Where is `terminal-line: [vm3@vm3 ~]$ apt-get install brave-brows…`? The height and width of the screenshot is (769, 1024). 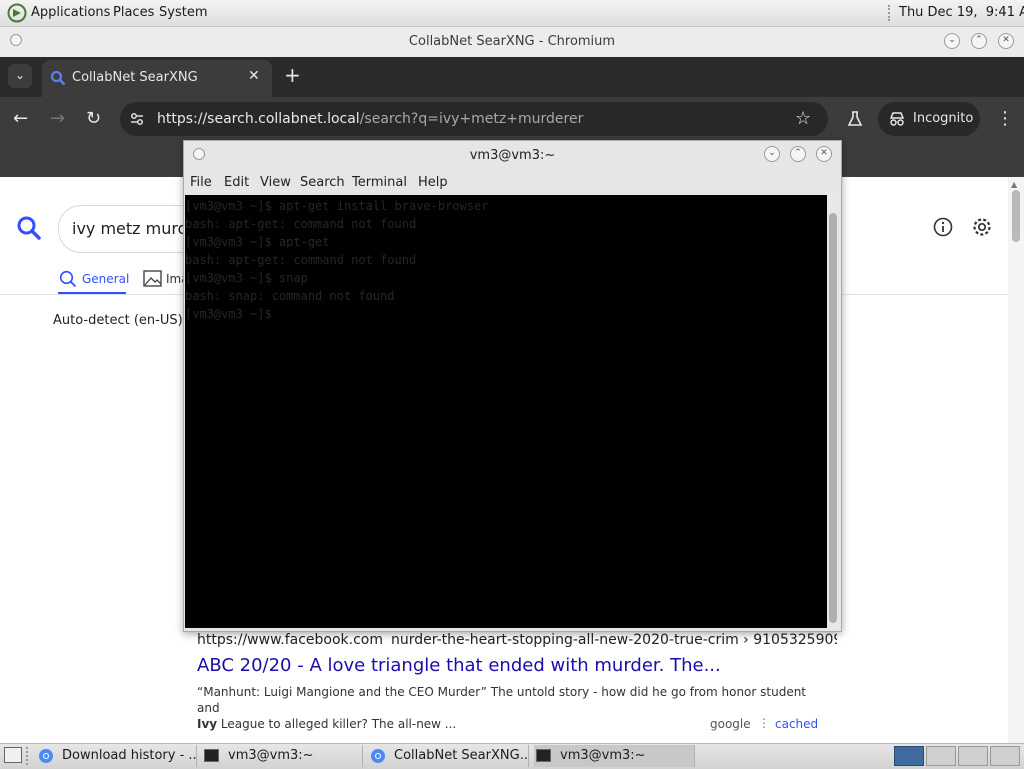 terminal-line: [vm3@vm3 ~]$ apt-get install brave-brows… is located at coordinates (337, 206).